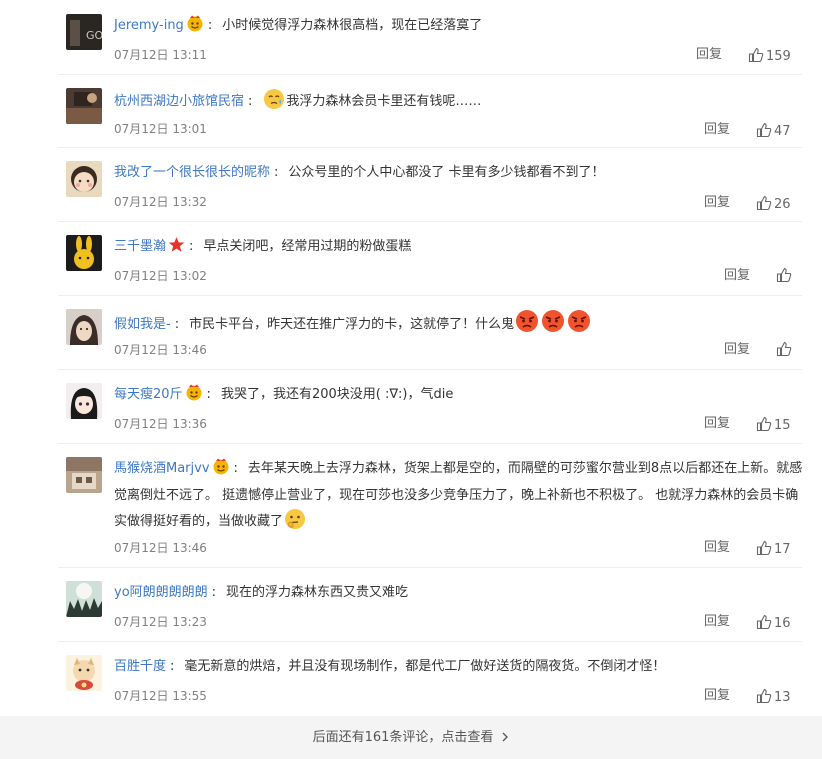 The width and height of the screenshot is (822, 759). I want to click on username-link: 每天瘦20斤, so click(148, 394).